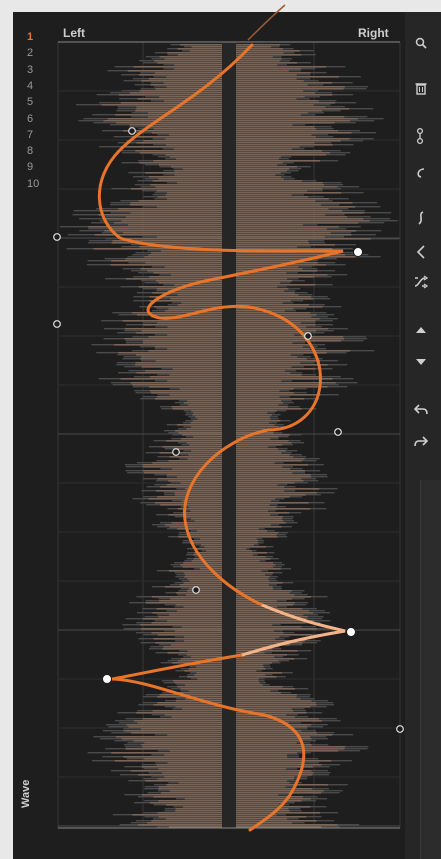 This screenshot has height=859, width=441. I want to click on row-number: 2, so click(37, 53).